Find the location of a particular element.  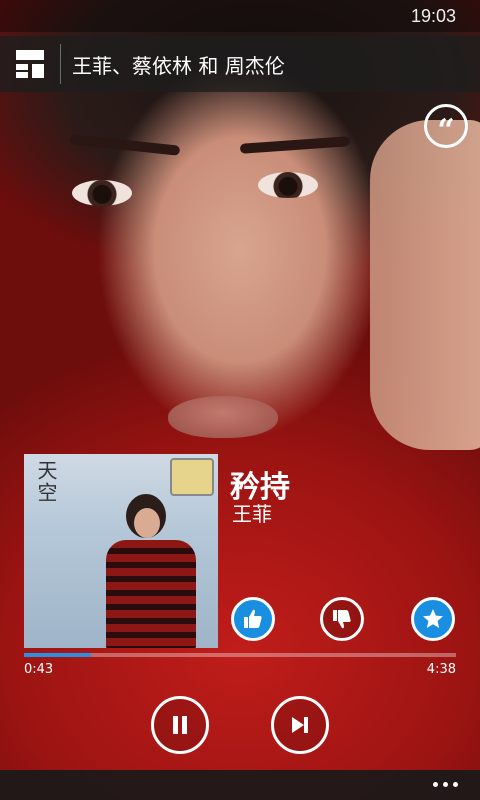

status-time: 19:03 is located at coordinates (433, 16).